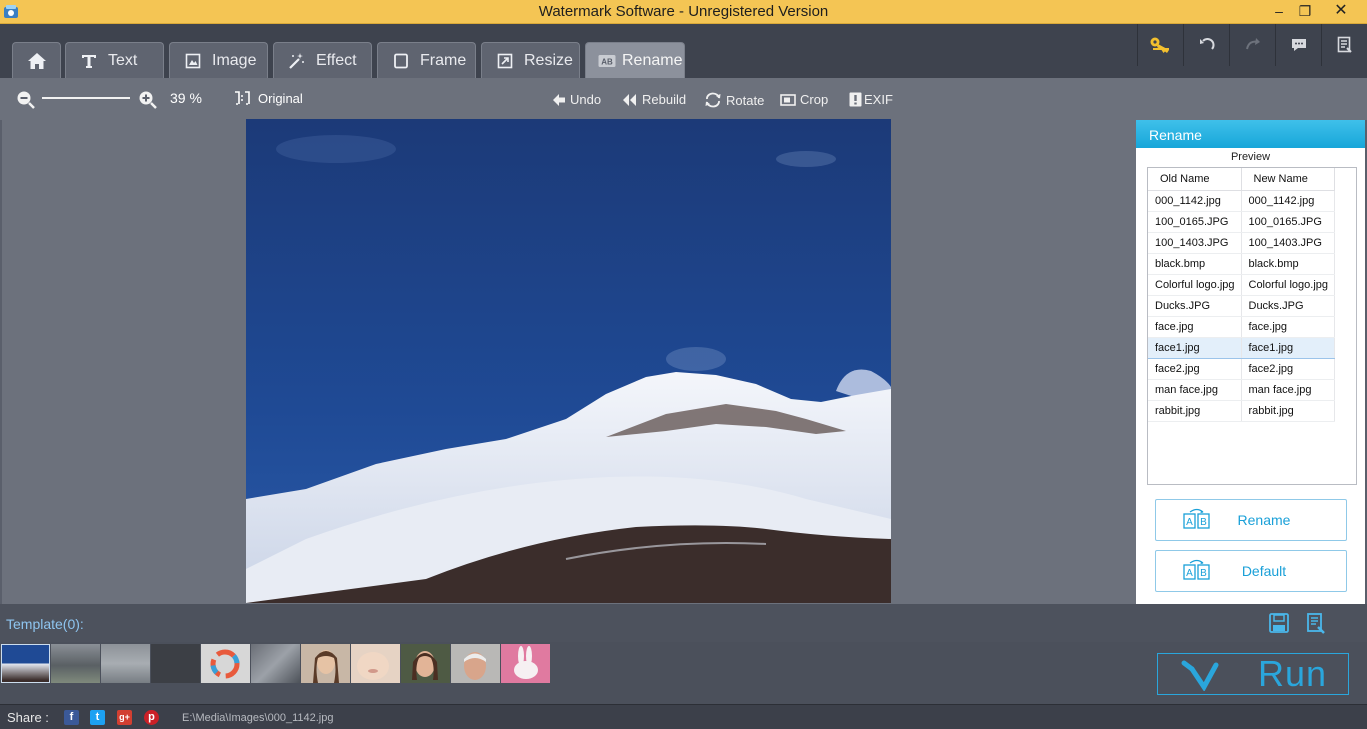 This screenshot has height=729, width=1367. Describe the element at coordinates (151, 717) in the screenshot. I see `pinterest-icon: p` at that location.